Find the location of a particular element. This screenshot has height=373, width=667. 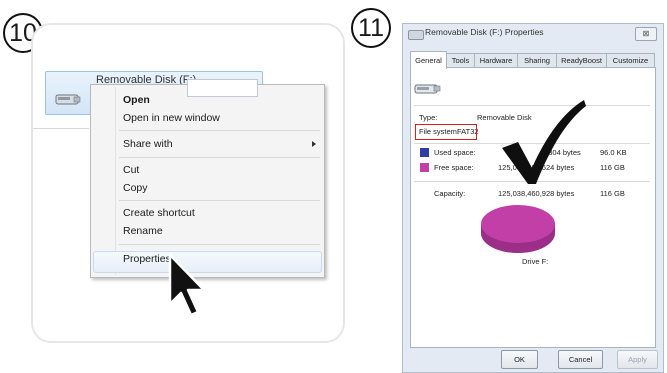

used-space-size: 96.0 KB is located at coordinates (613, 152).